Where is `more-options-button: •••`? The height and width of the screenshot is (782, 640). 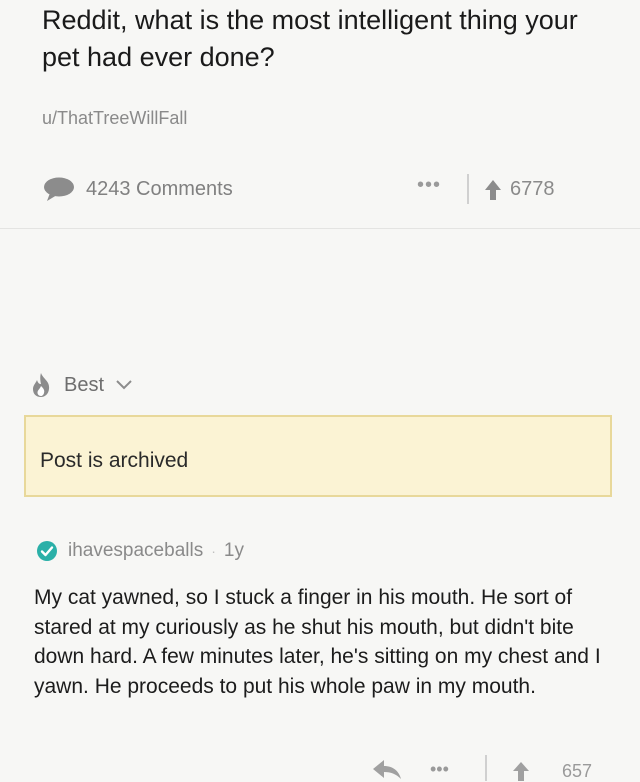 more-options-button: ••• is located at coordinates (429, 185).